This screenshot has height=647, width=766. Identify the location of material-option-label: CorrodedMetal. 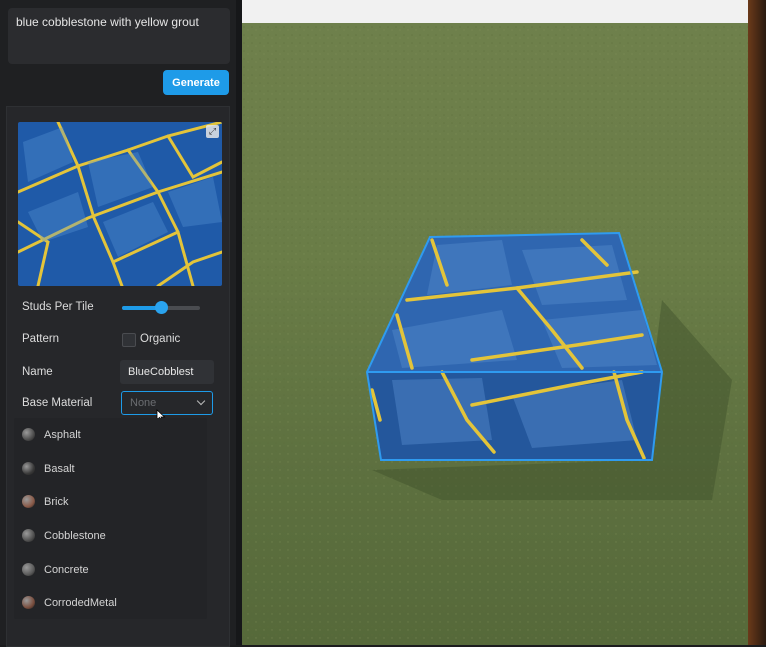
(80, 603).